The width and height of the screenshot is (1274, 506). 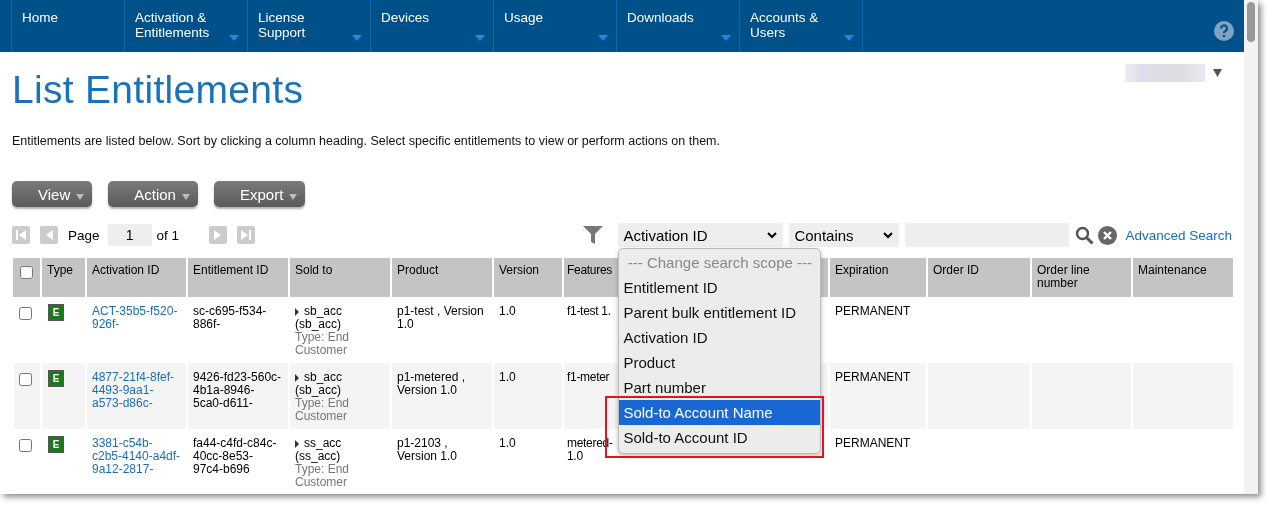 What do you see at coordinates (1108, 235) in the screenshot?
I see `clear-icon` at bounding box center [1108, 235].